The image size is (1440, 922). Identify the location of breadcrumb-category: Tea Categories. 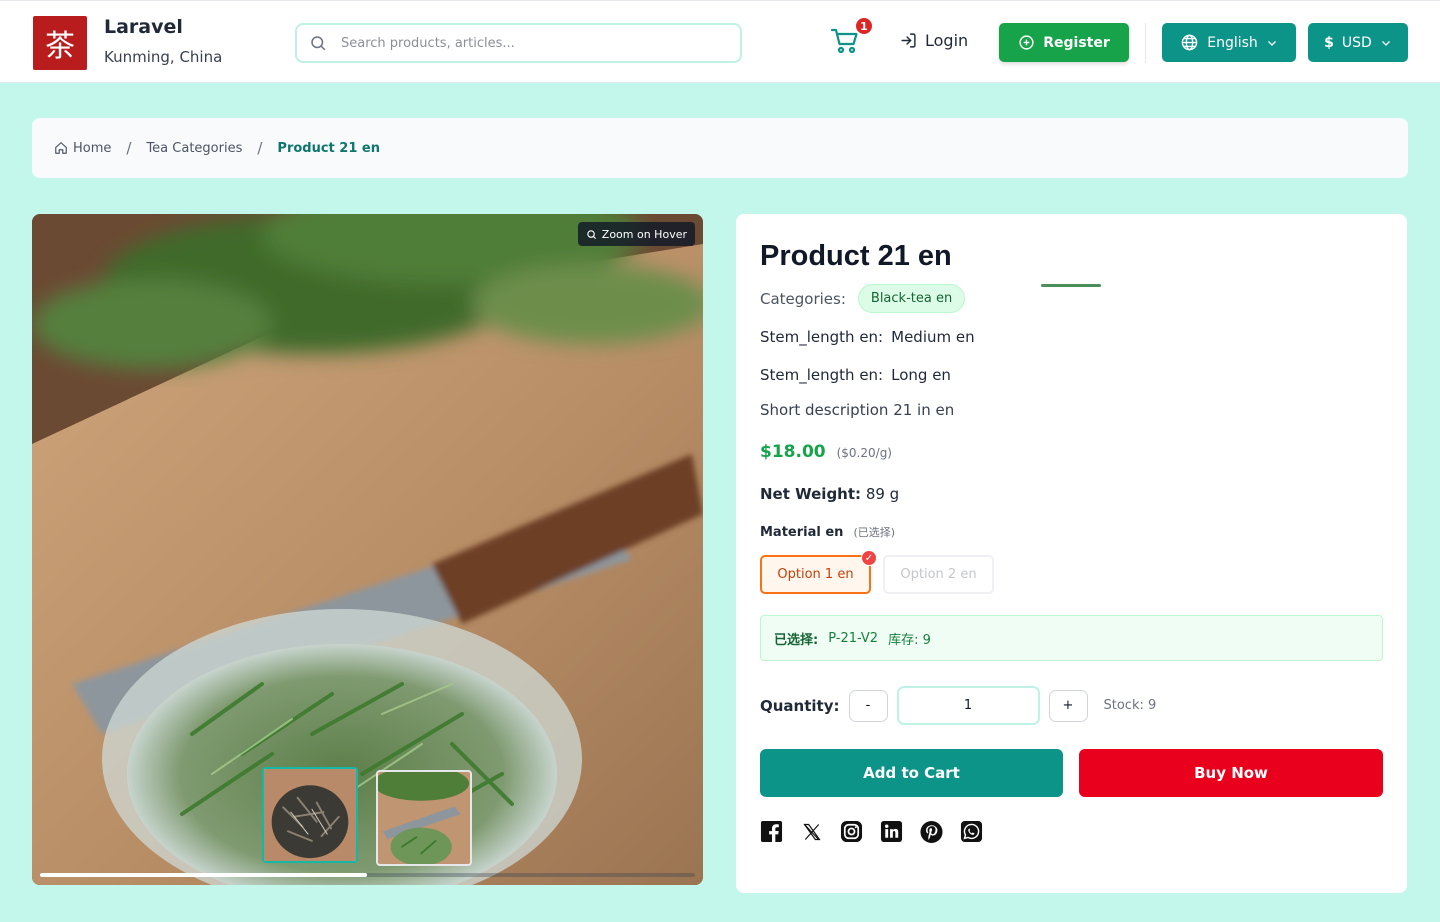
(194, 148).